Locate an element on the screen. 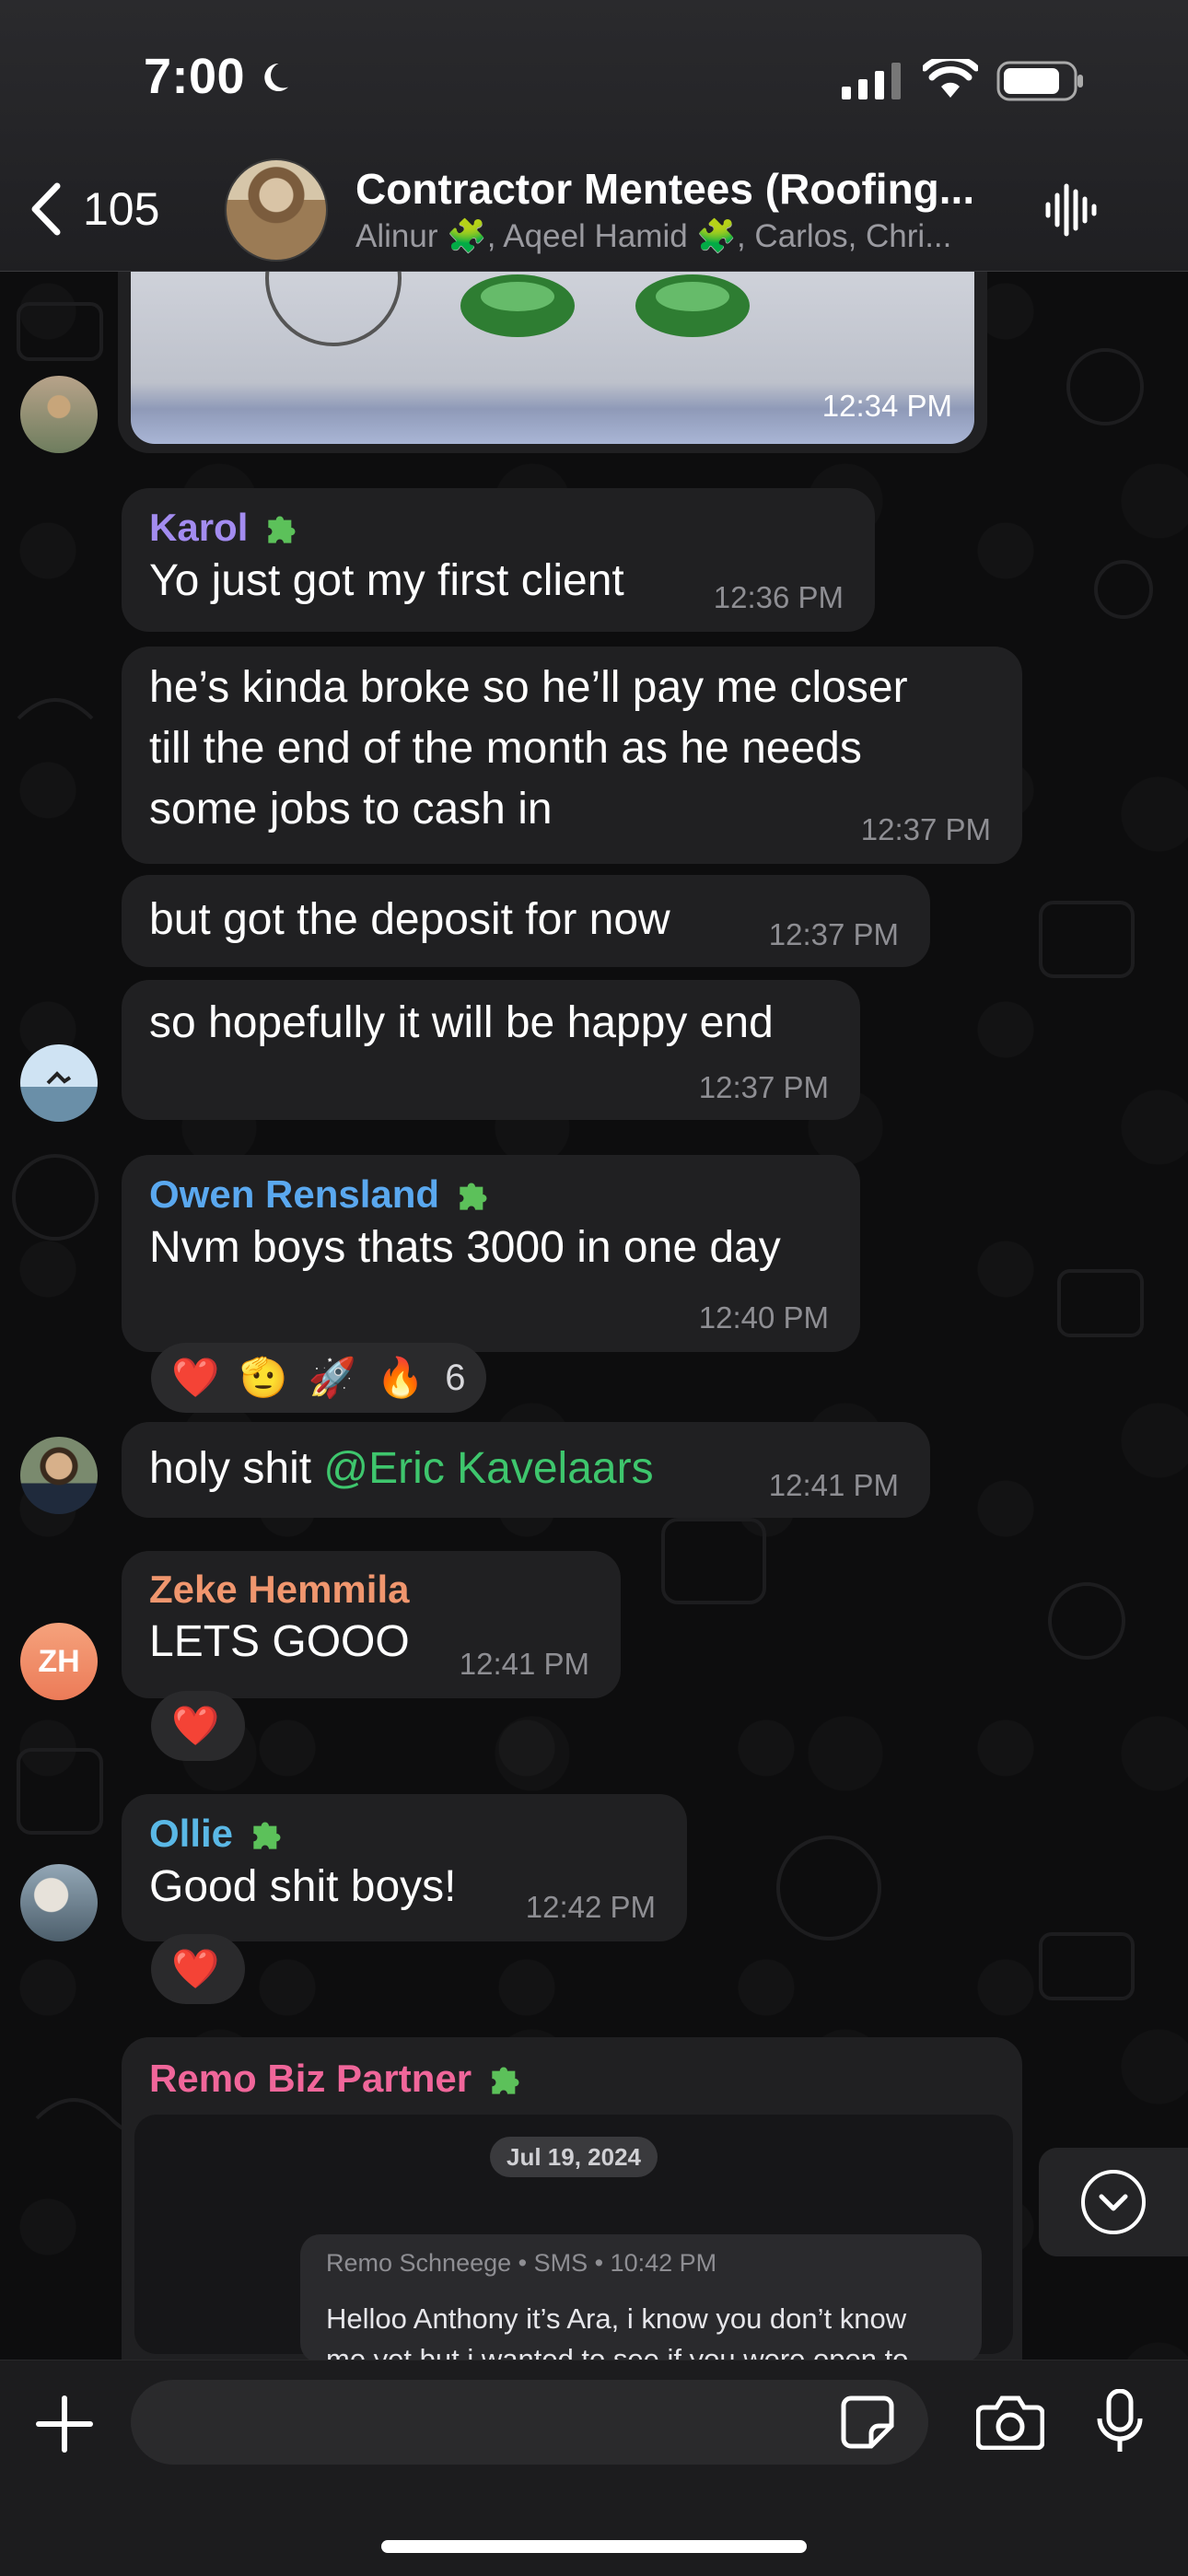  photo-attachment: 12:34 PM is located at coordinates (552, 356).